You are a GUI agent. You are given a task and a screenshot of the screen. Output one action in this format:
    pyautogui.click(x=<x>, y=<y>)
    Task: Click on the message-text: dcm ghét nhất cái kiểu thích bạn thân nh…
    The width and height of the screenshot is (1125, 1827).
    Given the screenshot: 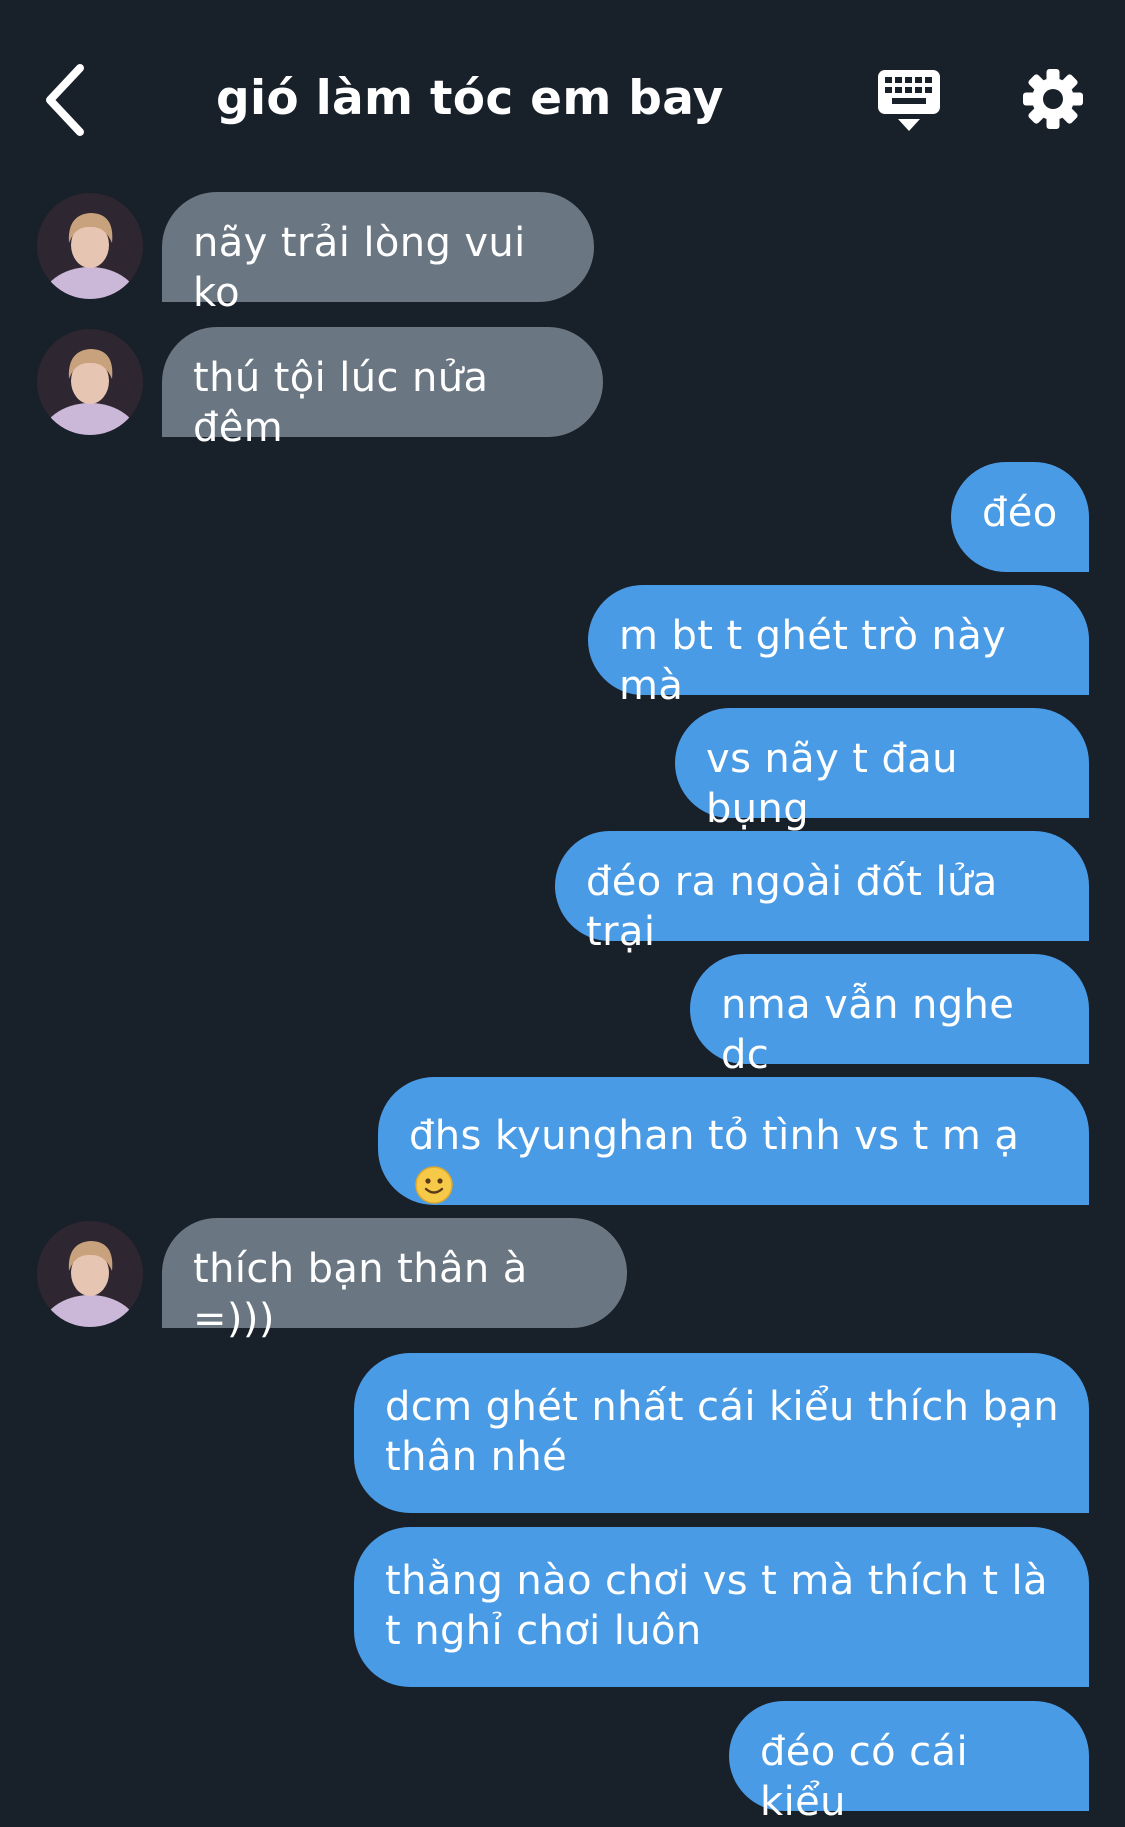 What is the action you would take?
    pyautogui.click(x=722, y=1432)
    